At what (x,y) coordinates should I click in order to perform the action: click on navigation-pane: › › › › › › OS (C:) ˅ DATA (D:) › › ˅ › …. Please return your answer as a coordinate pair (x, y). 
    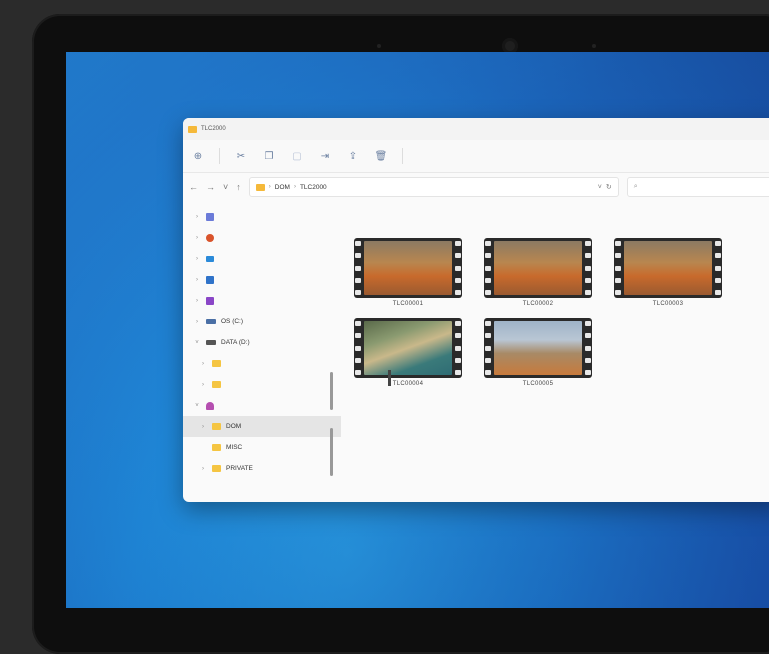
    Looking at the image, I should click on (262, 352).